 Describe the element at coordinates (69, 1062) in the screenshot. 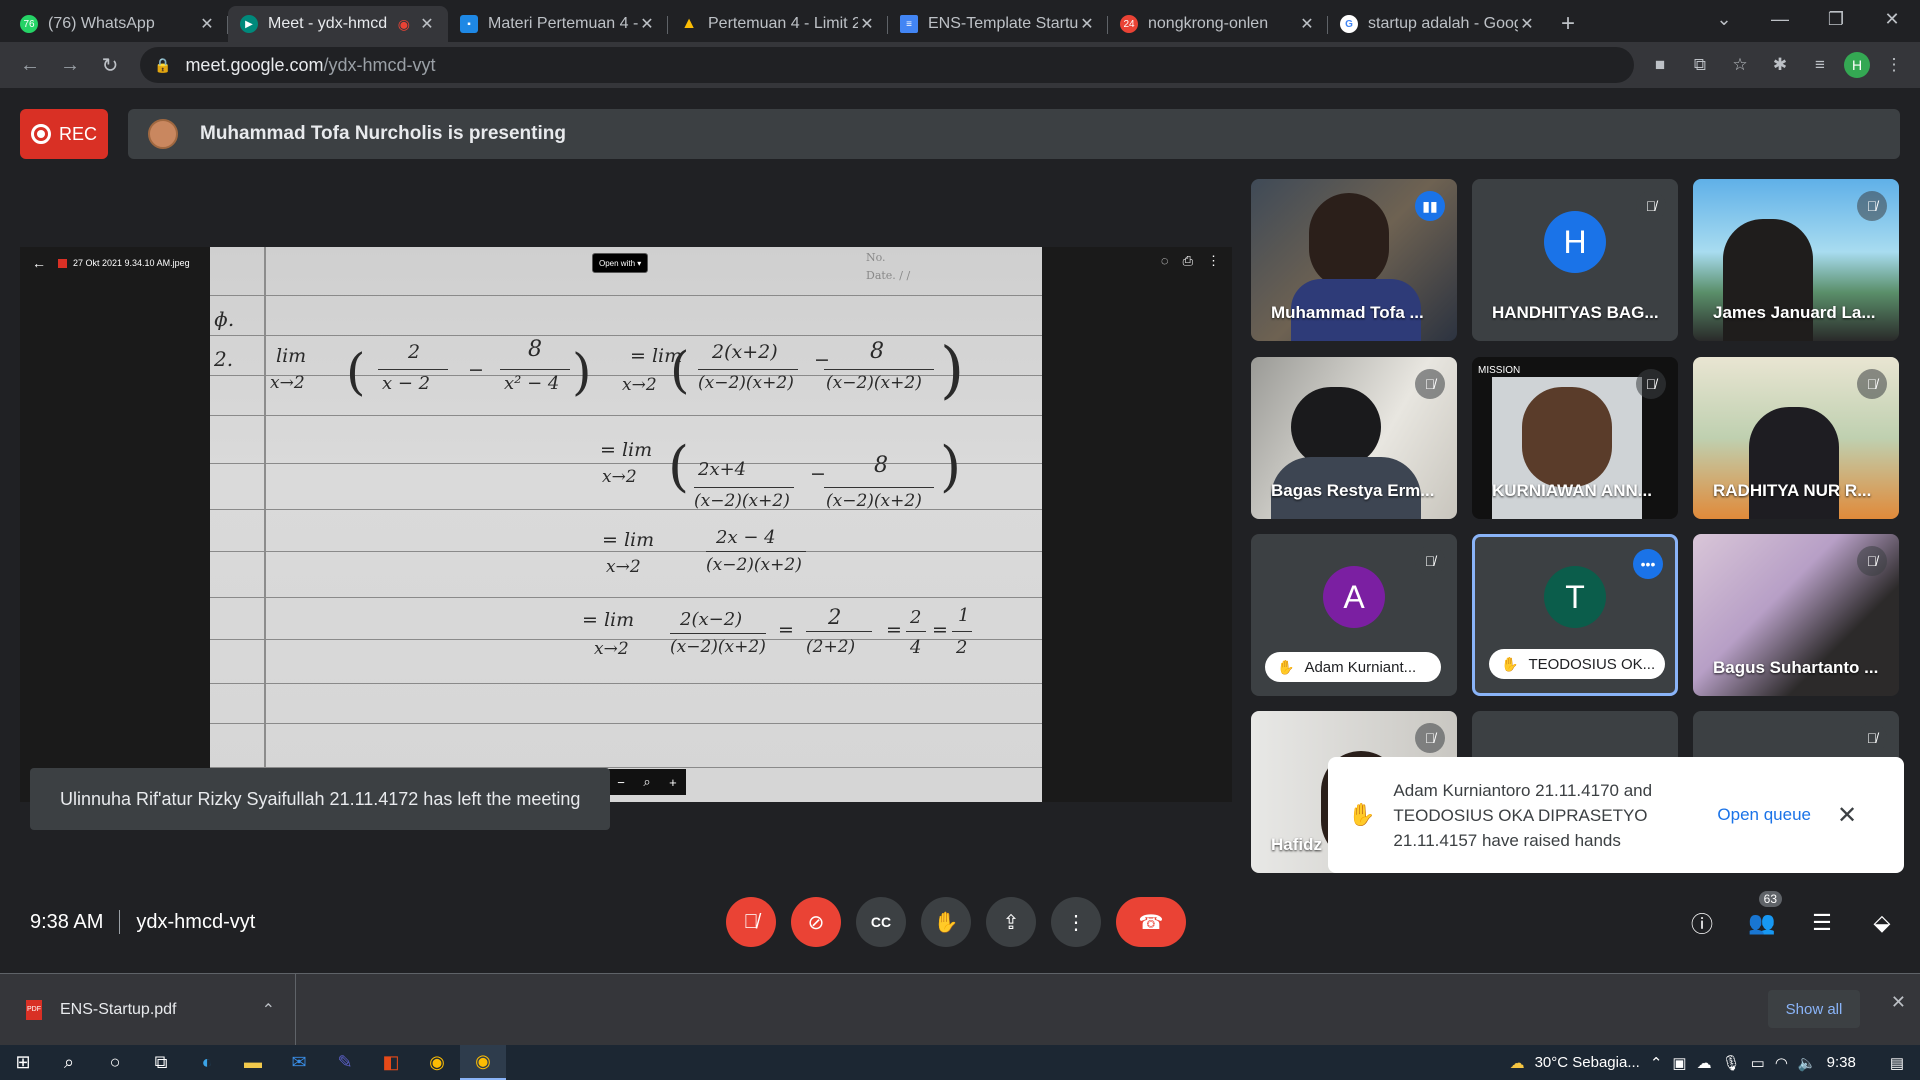

I see `search-icon: ⌕` at that location.